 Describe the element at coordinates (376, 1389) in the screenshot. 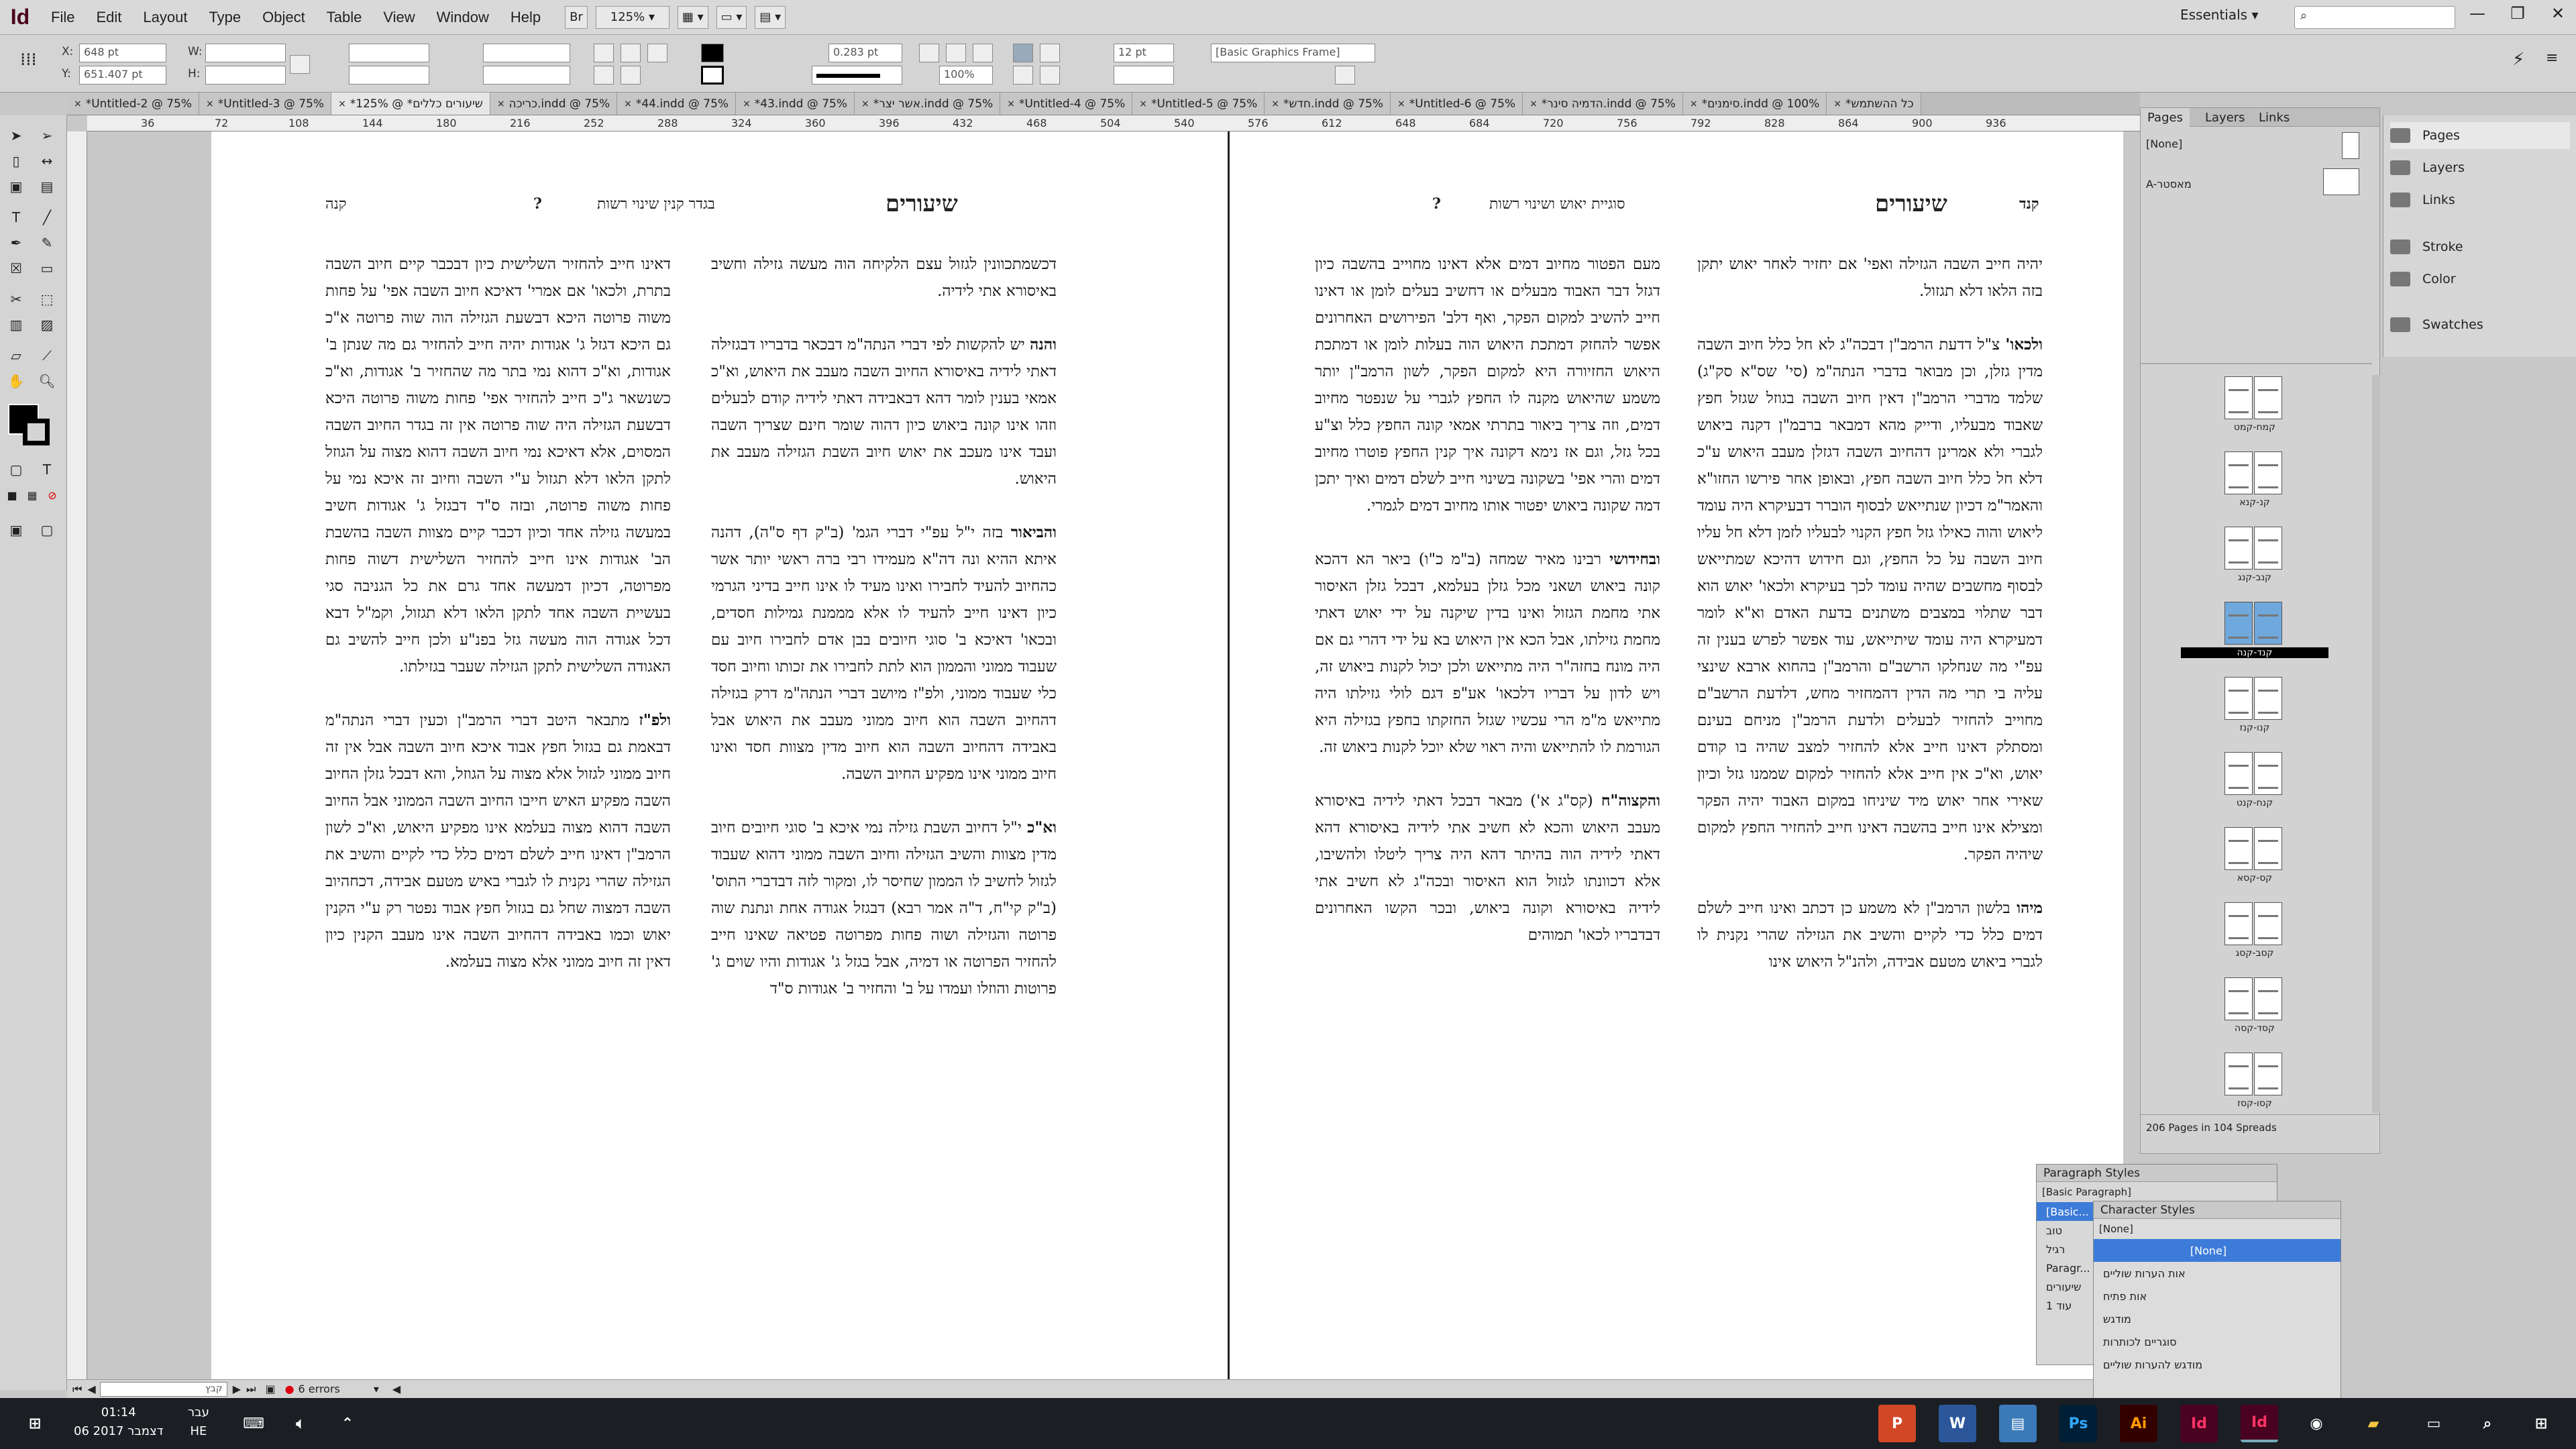

I see `preflight-menu-icon: ▾` at that location.